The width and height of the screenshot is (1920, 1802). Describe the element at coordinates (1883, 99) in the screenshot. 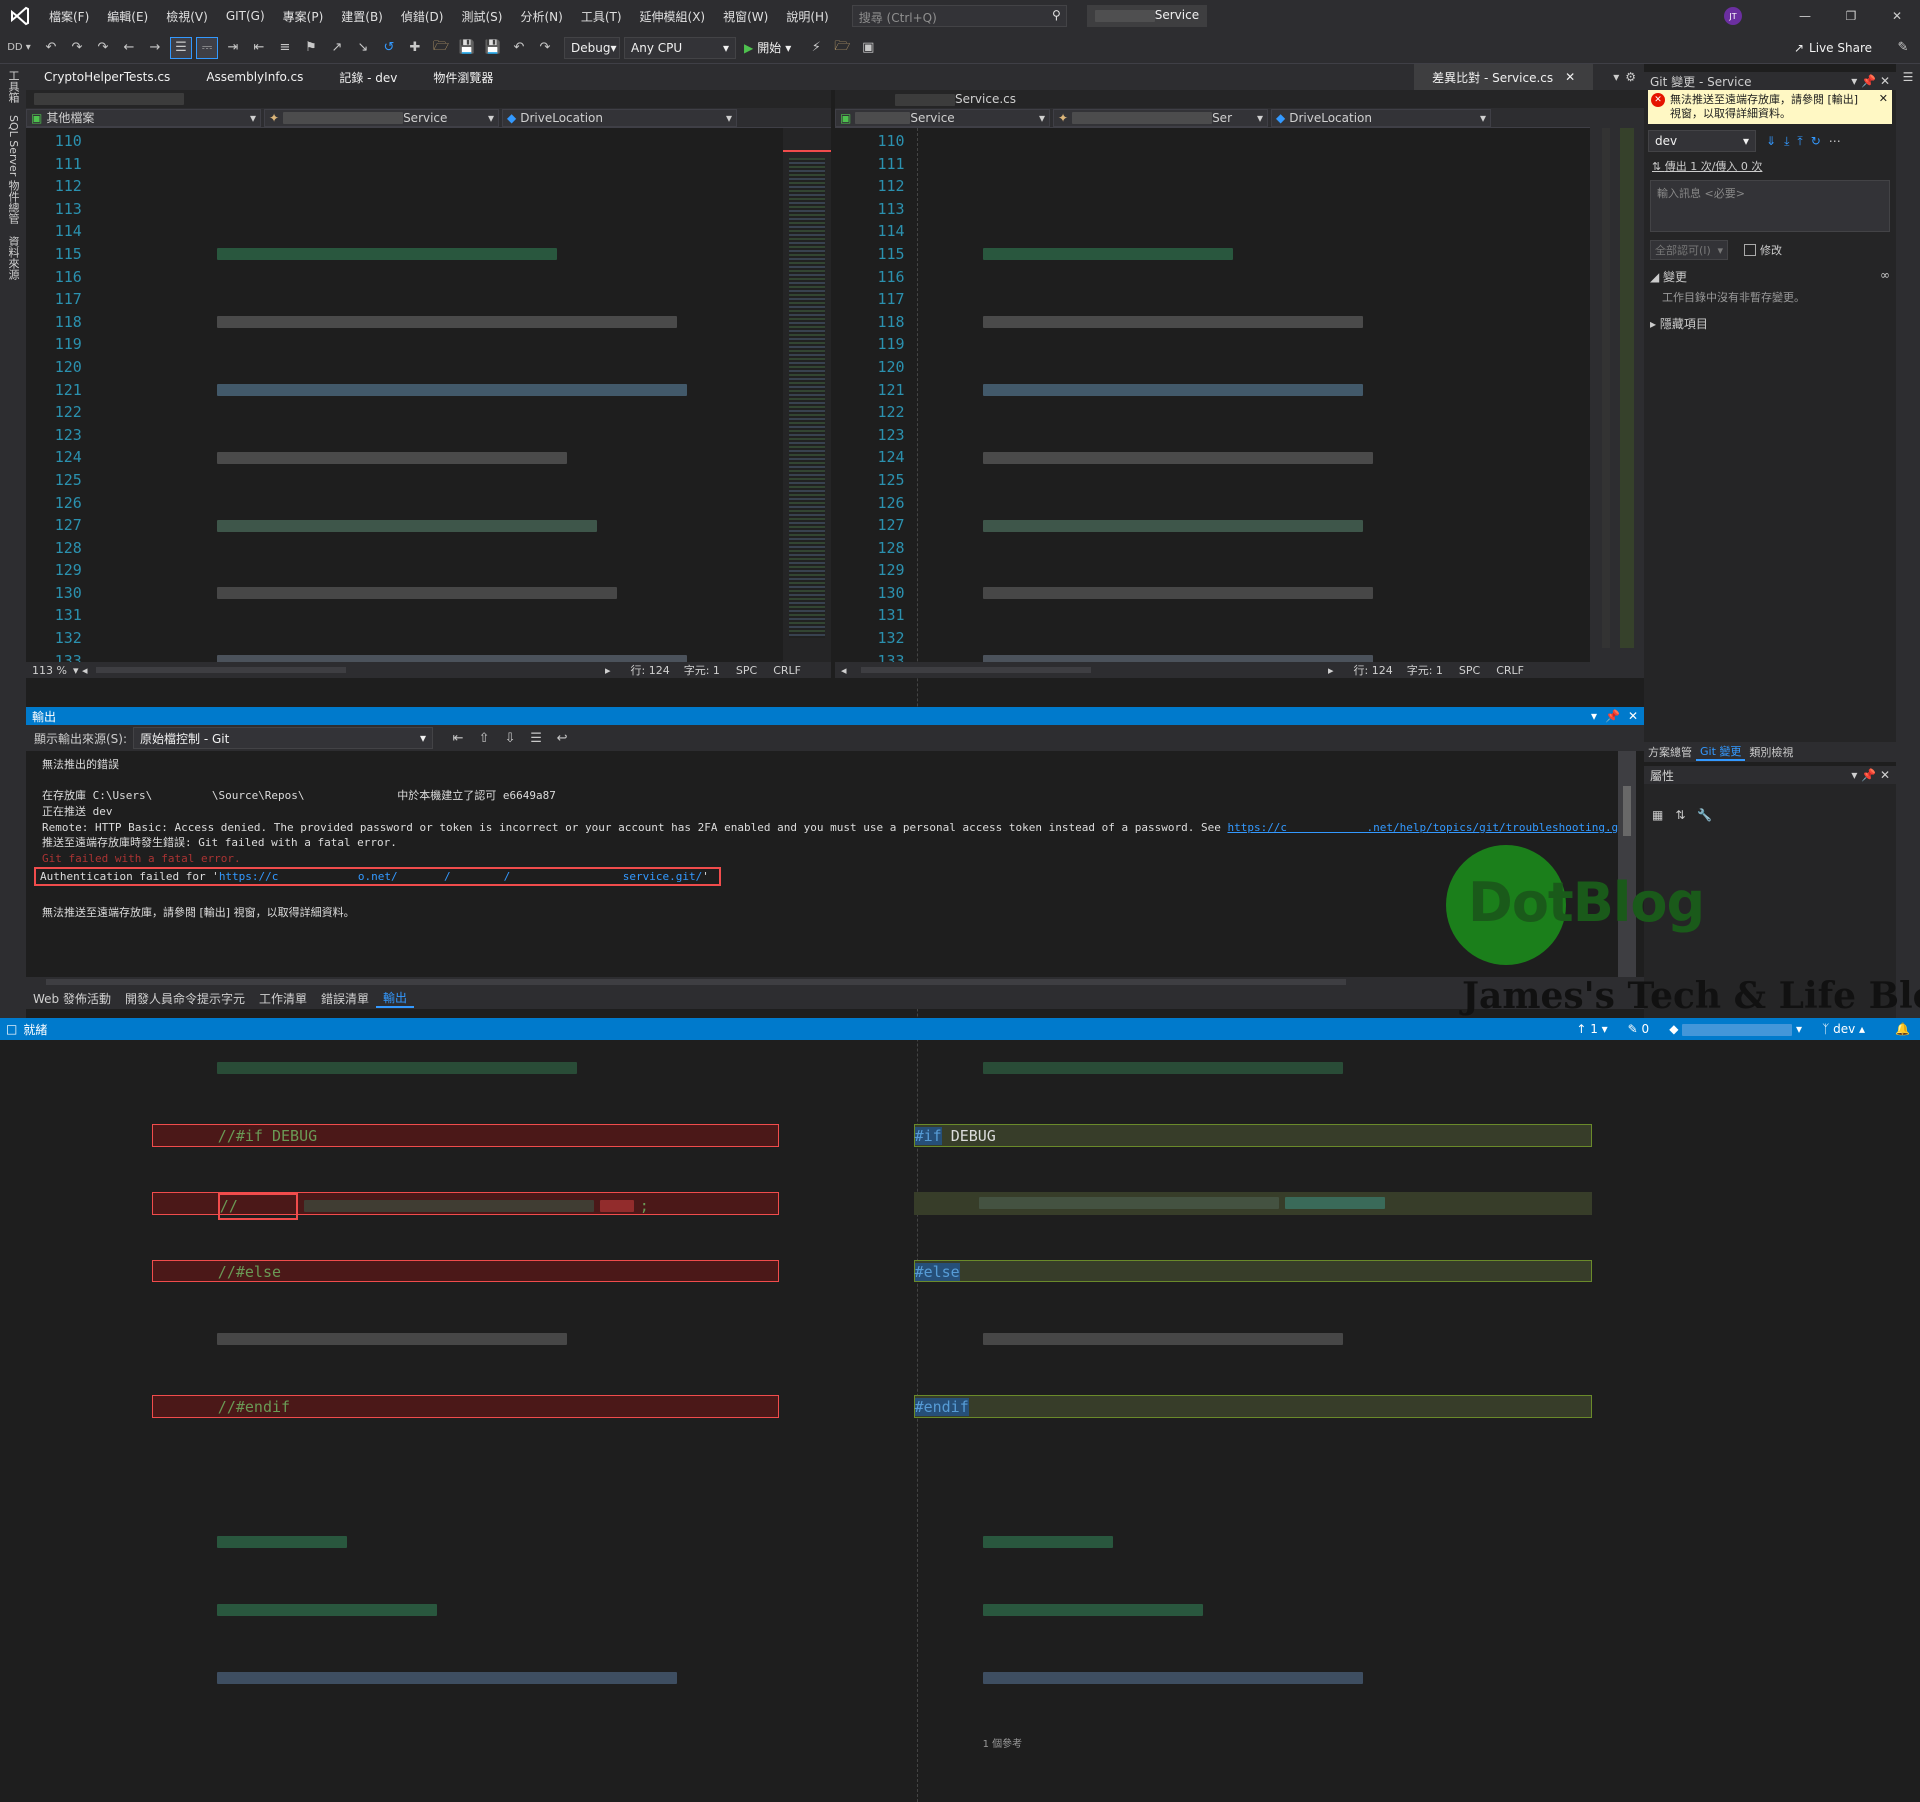

I see `dismiss-icon: ✕` at that location.